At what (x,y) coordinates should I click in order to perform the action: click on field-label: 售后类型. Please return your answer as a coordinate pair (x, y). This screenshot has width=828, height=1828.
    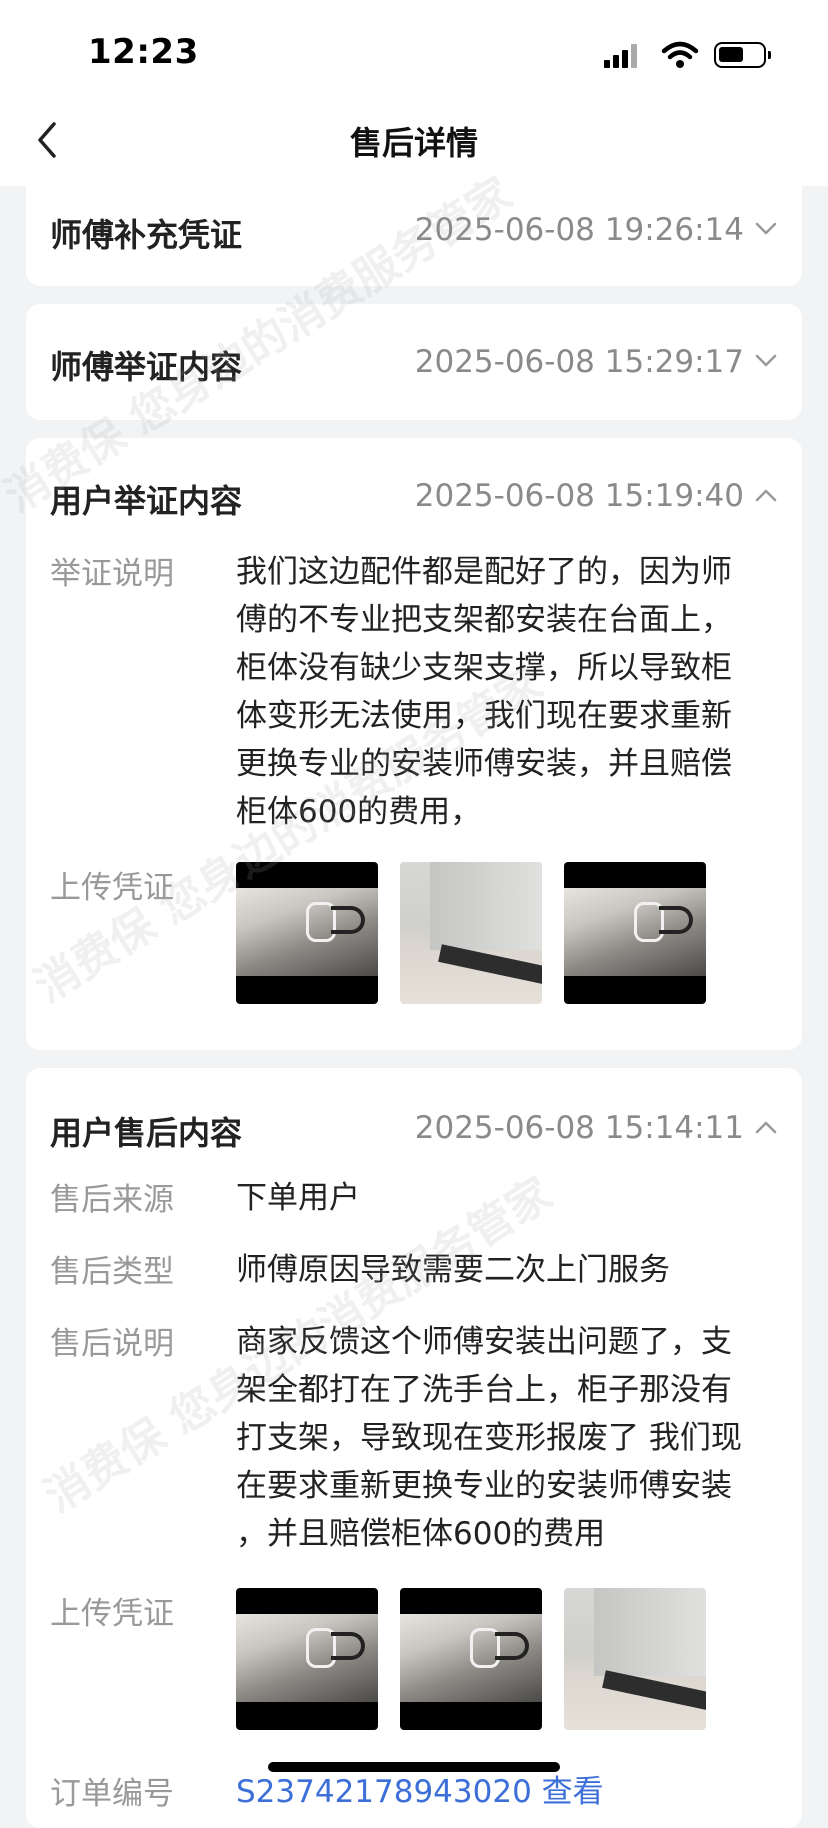
    Looking at the image, I should click on (112, 1272).